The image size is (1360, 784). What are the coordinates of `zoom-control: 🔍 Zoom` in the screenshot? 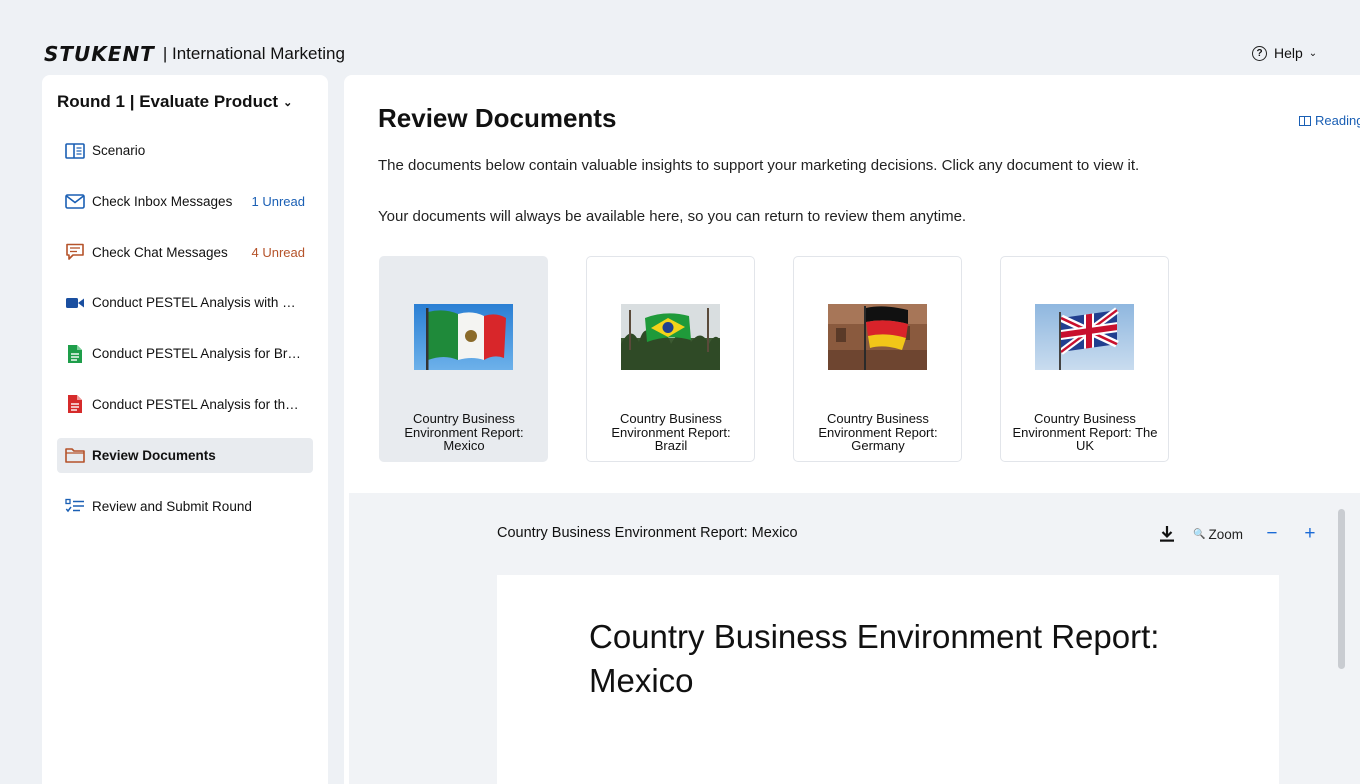 It's located at (1218, 534).